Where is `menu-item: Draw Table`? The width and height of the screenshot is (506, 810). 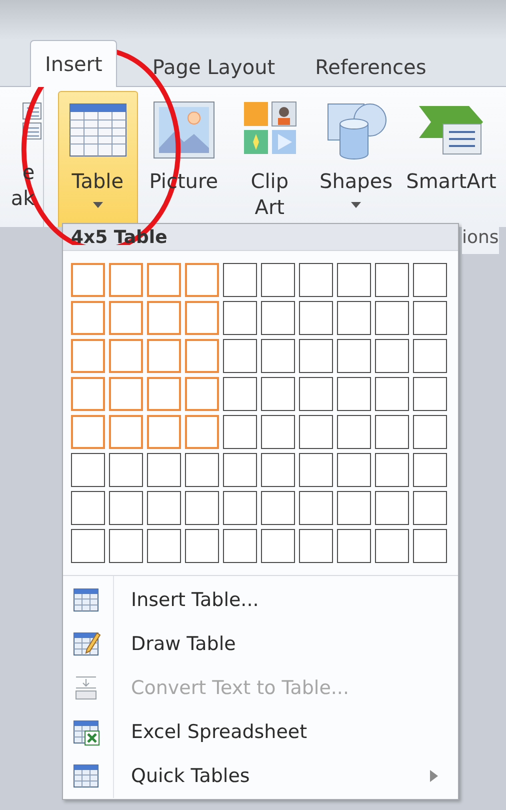
menu-item: Draw Table is located at coordinates (260, 644).